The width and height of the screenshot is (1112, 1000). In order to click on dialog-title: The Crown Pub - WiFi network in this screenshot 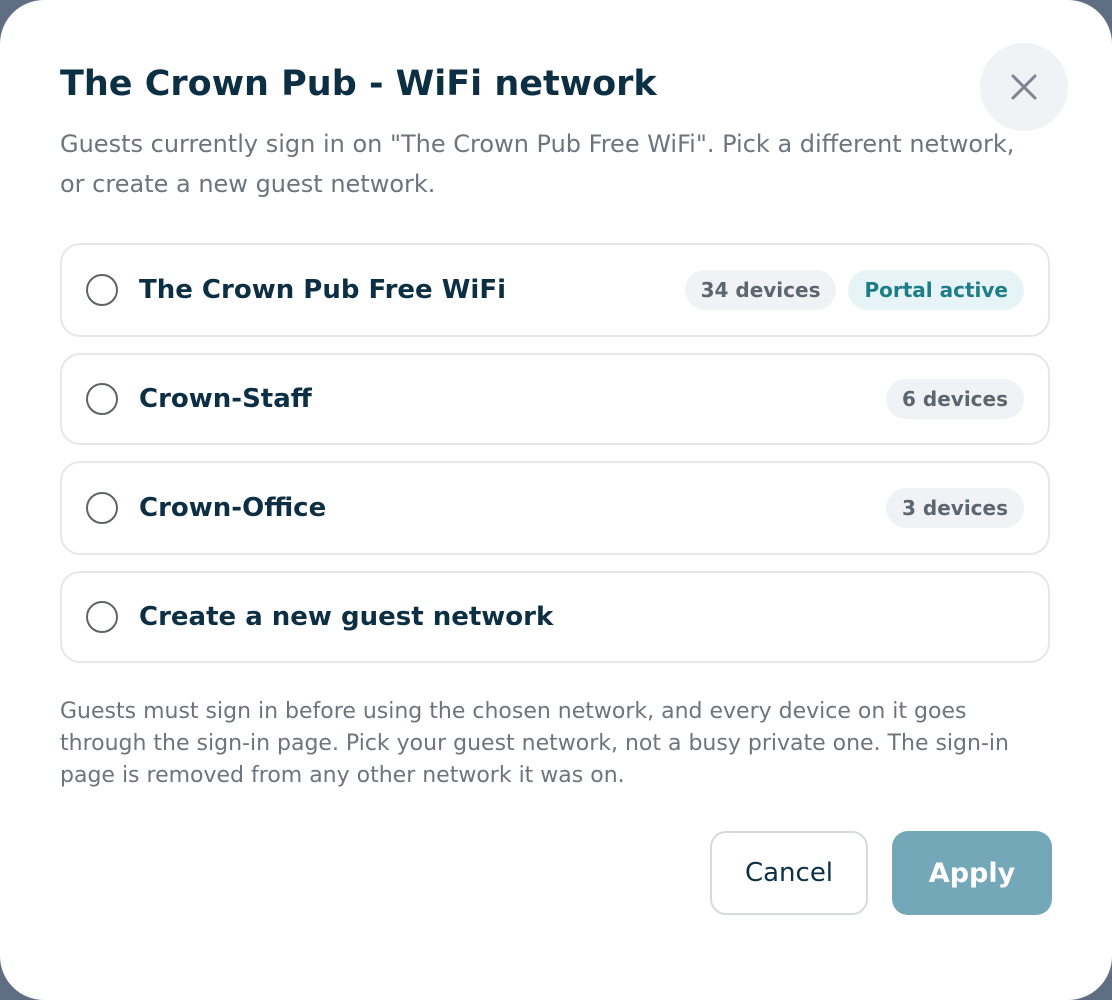, I will do `click(358, 84)`.